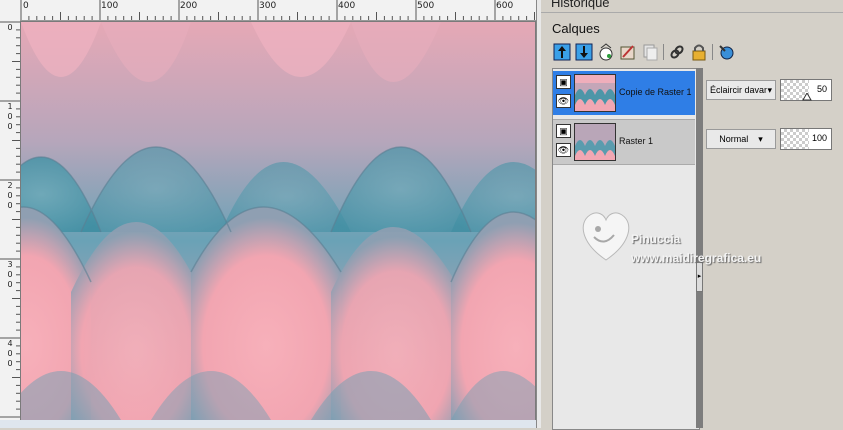  I want to click on ruler-vlabel-100c: 0, so click(10, 126).